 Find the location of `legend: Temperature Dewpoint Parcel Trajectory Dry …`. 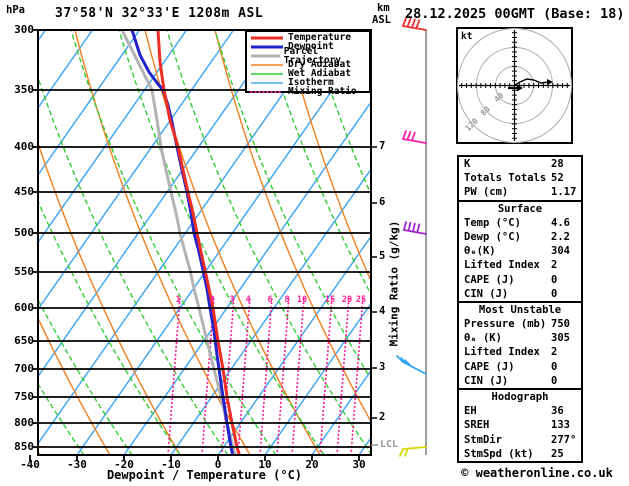

legend: Temperature Dewpoint Parcel Trajectory Dry … is located at coordinates (308, 63).